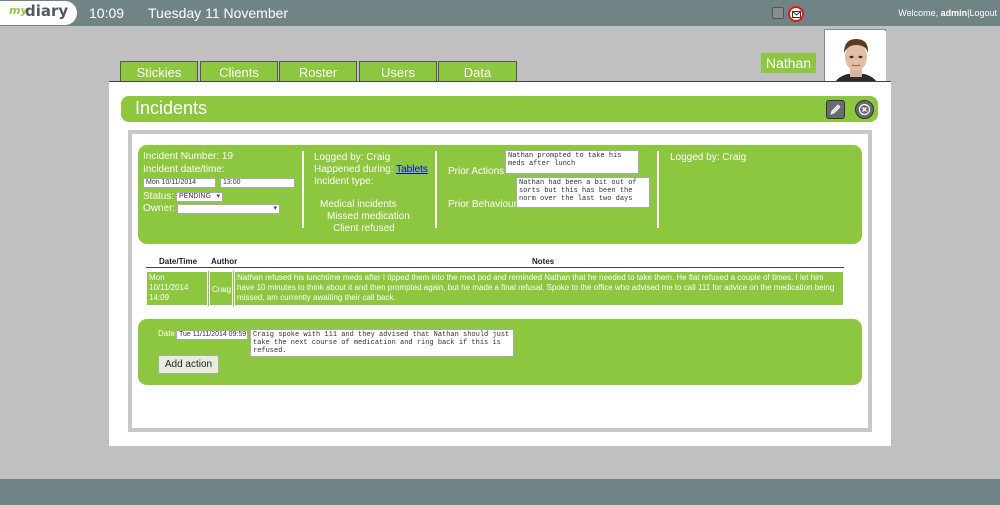 The height and width of the screenshot is (505, 1000). I want to click on incident-number: Incident Number: 19, so click(188, 156).